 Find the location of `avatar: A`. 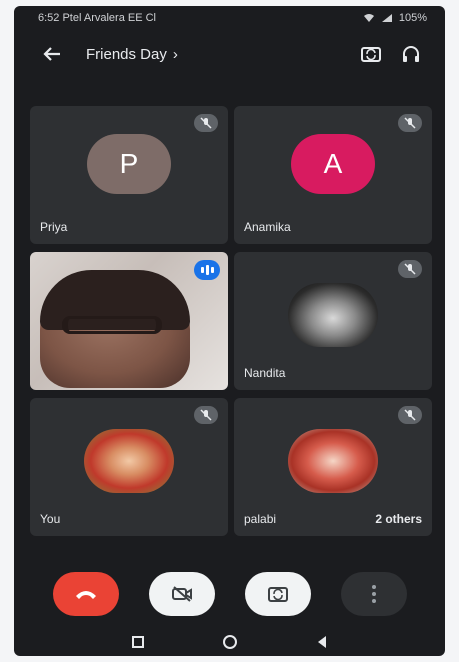

avatar: A is located at coordinates (333, 163).